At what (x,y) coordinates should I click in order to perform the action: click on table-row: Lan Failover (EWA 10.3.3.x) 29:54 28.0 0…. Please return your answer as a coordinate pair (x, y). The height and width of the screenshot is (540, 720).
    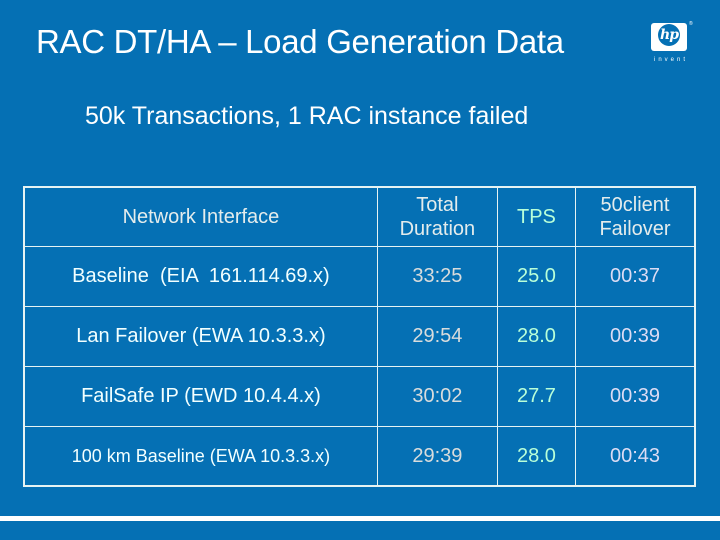
    Looking at the image, I should click on (359, 336).